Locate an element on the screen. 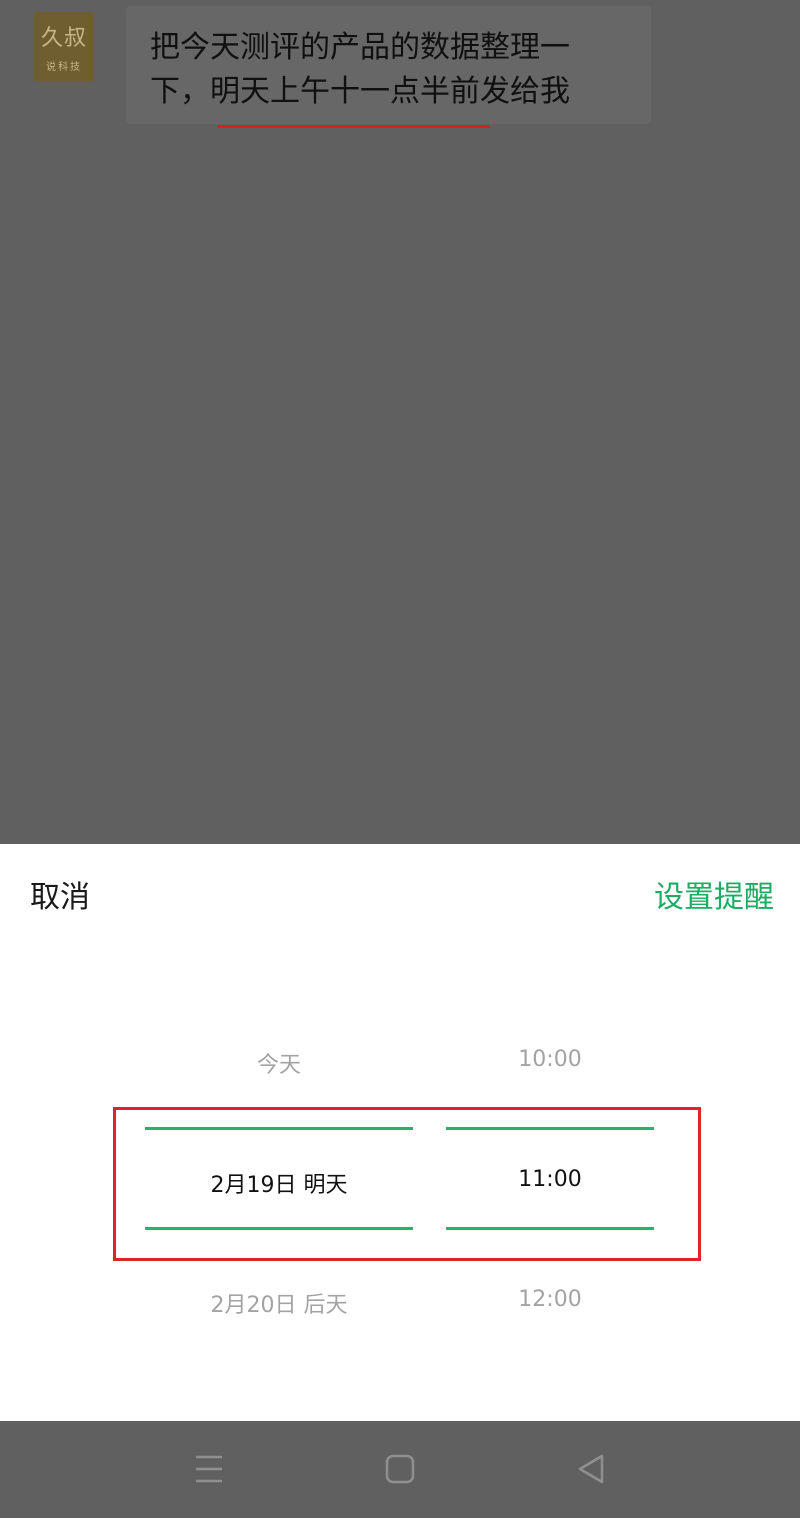 The width and height of the screenshot is (800, 1518). time-option-previous: 10:00 is located at coordinates (550, 1059).